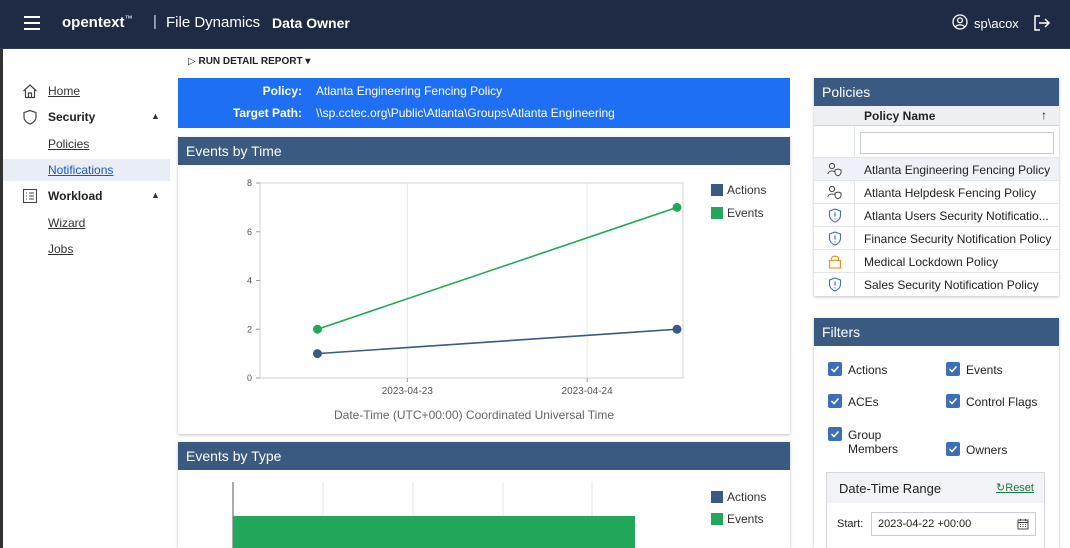 The image size is (1070, 548). Describe the element at coordinates (282, 91) in the screenshot. I see `policy-label: Policy:` at that location.